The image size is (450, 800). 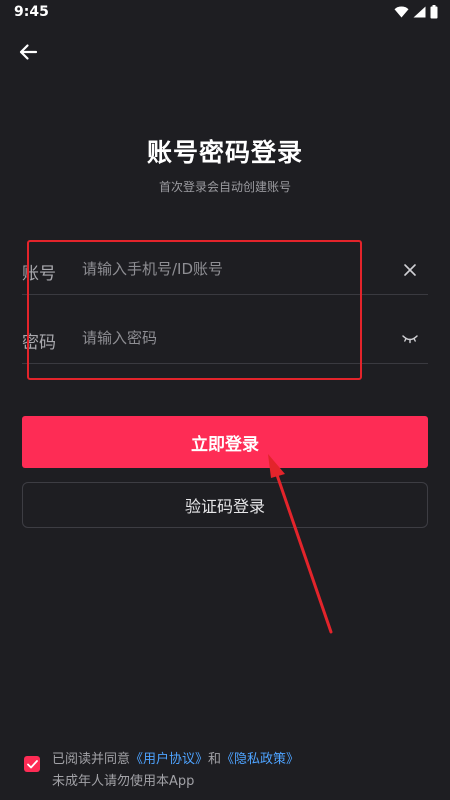 I want to click on code-login-button: 验证码登录, so click(x=225, y=505).